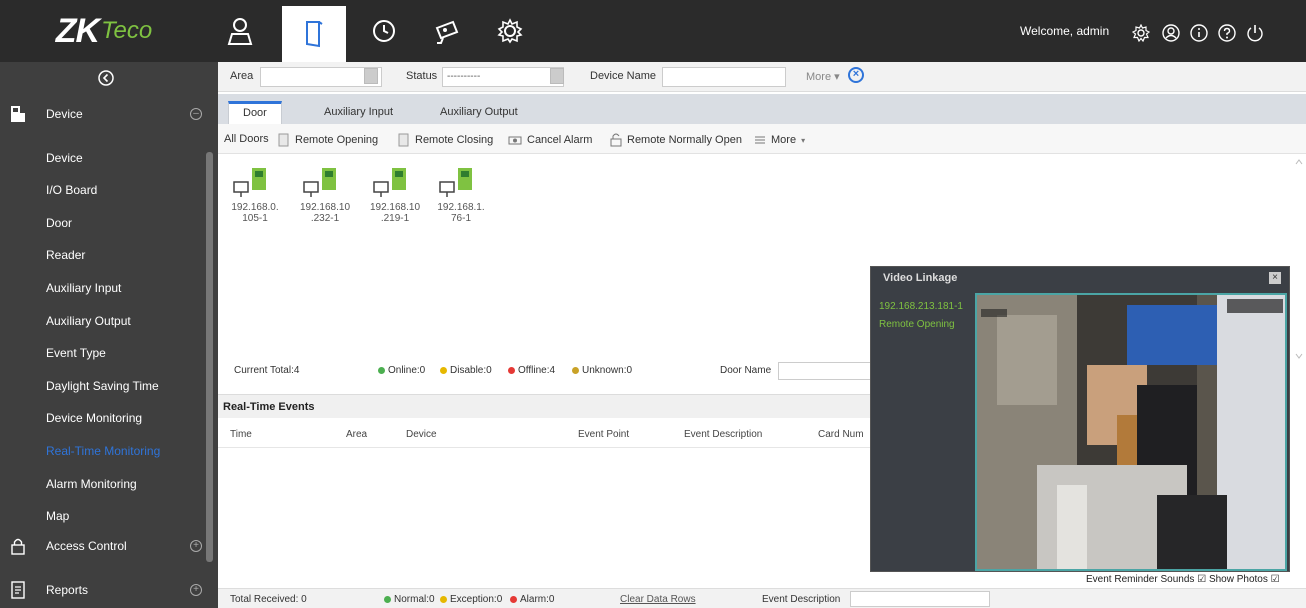 The height and width of the screenshot is (608, 1306). I want to click on nav-personnel, so click(240, 31).